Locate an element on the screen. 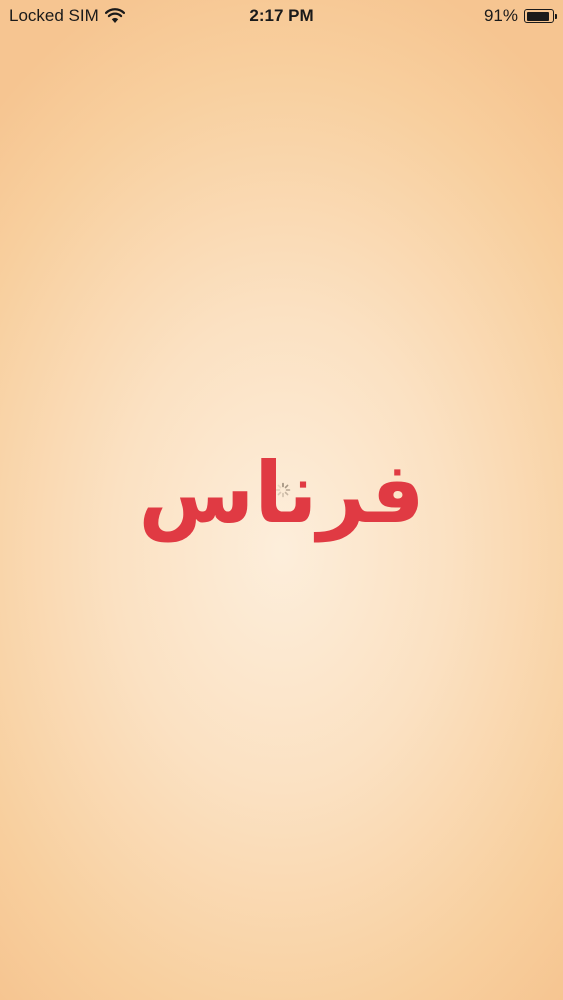 Image resolution: width=563 pixels, height=1000 pixels. status-bar: Locked SIM 2:17 PM 91% is located at coordinates (281, 17).